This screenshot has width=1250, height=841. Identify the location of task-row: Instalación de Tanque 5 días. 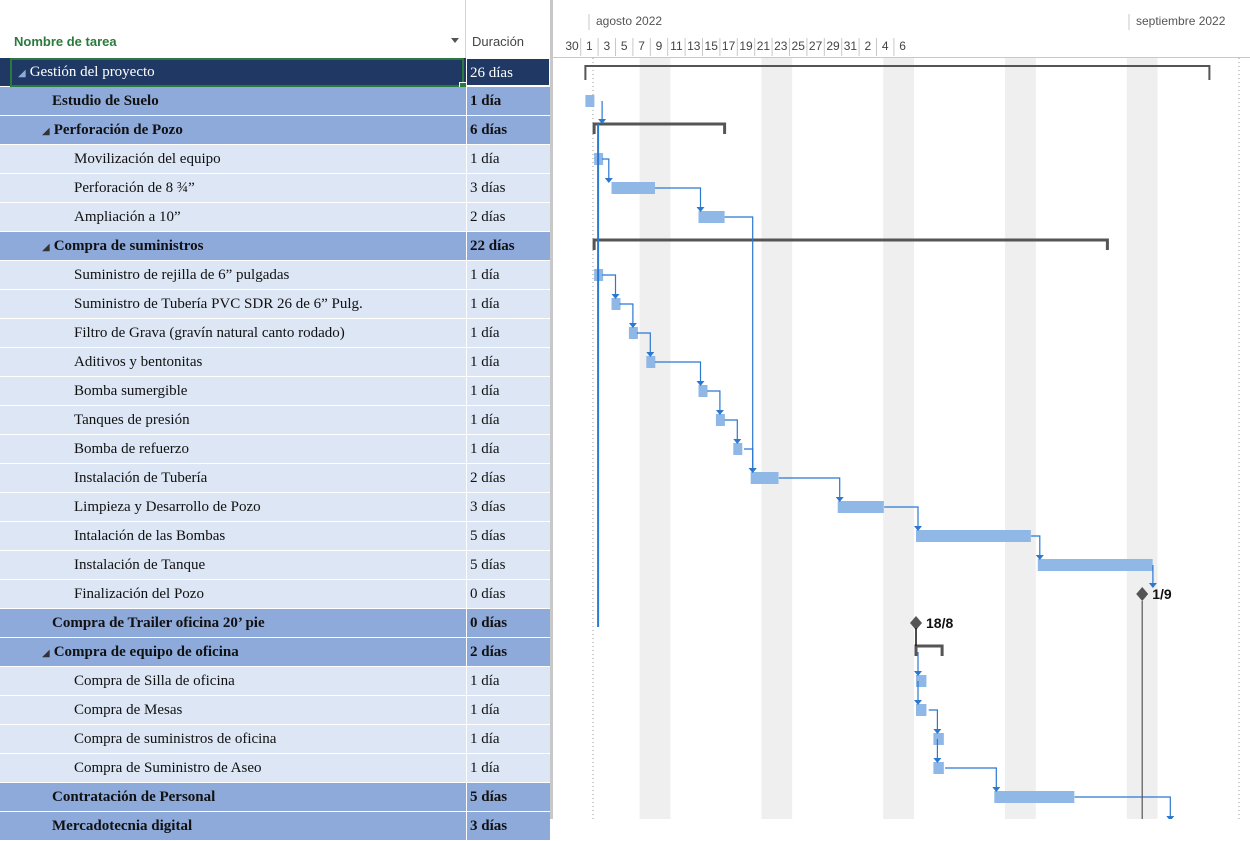
(275, 565).